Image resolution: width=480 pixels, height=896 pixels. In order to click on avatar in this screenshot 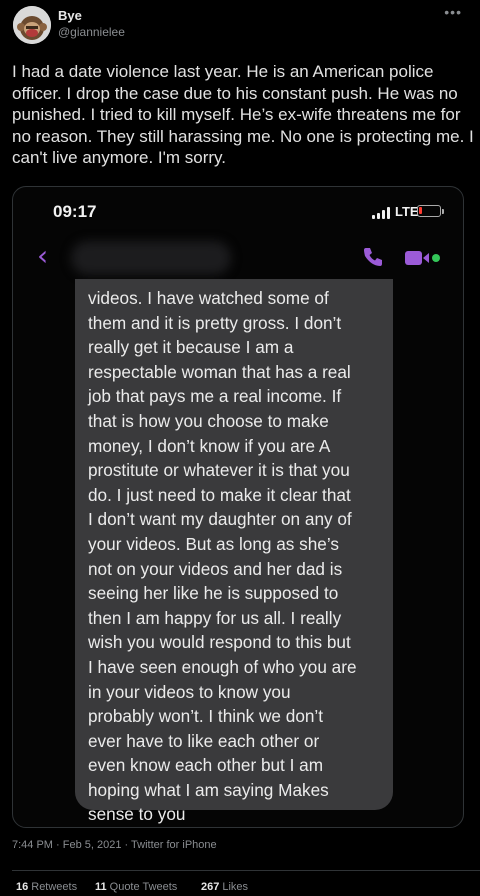, I will do `click(32, 25)`.